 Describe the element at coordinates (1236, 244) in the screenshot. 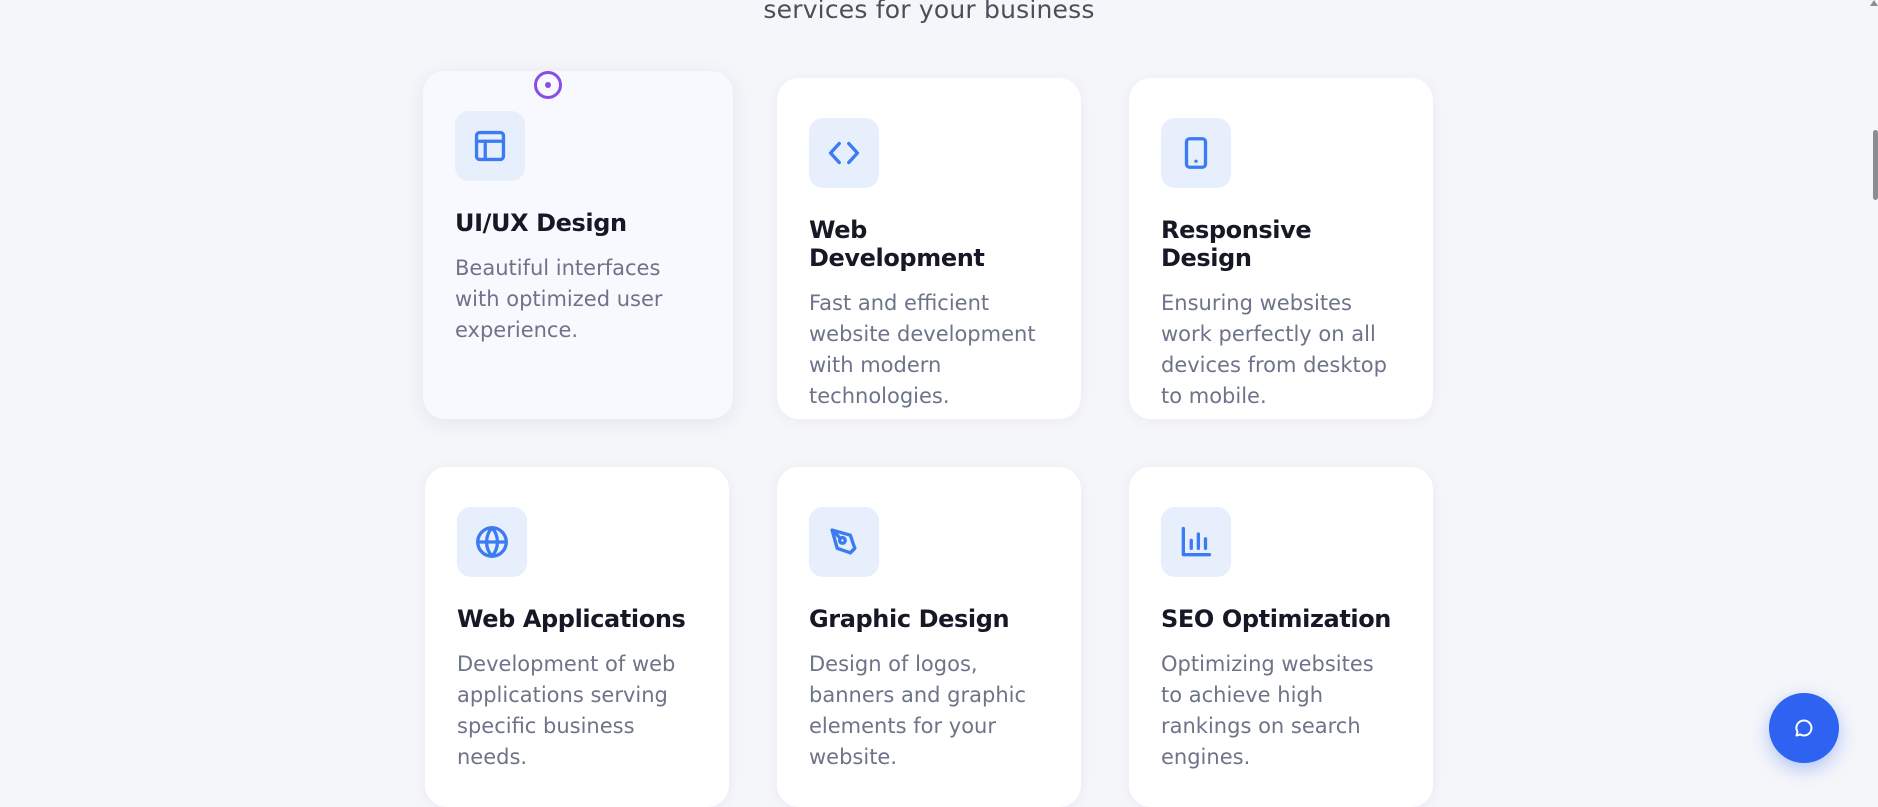

I see `service-title: Responsive Design` at that location.